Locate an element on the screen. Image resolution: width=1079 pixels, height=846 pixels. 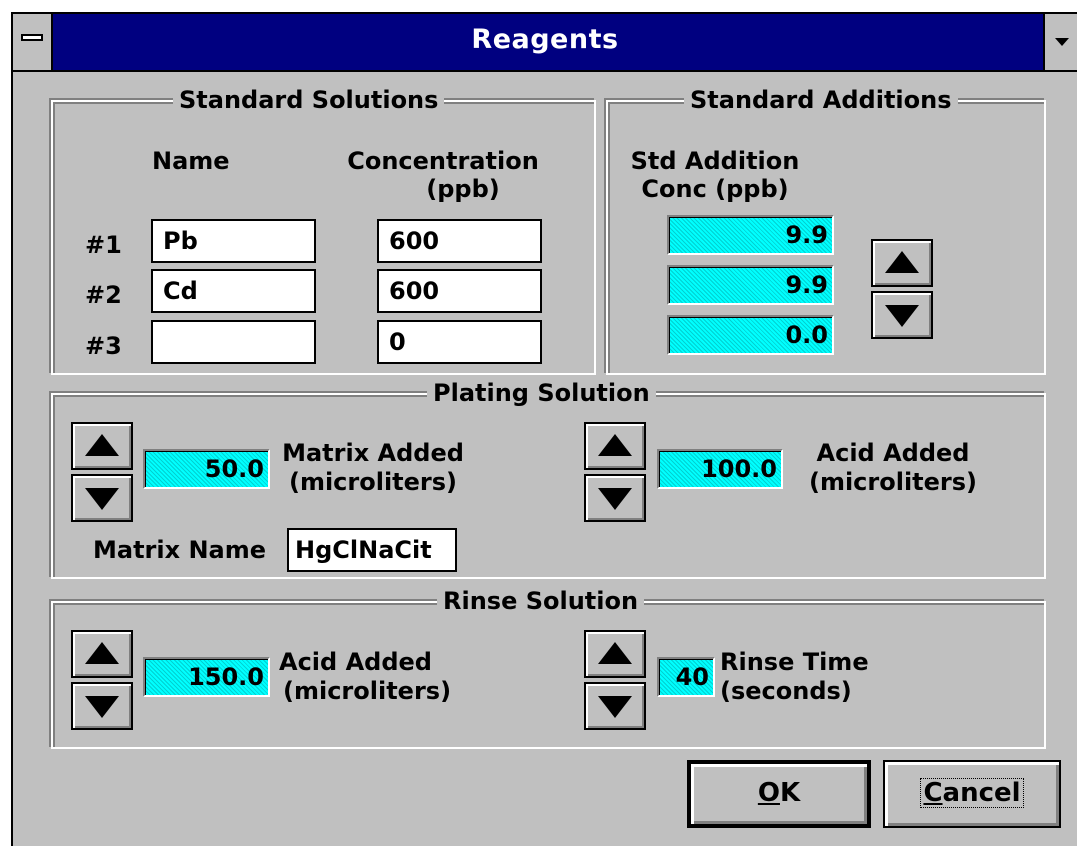
cancel-label: ancel is located at coordinates (981, 793).